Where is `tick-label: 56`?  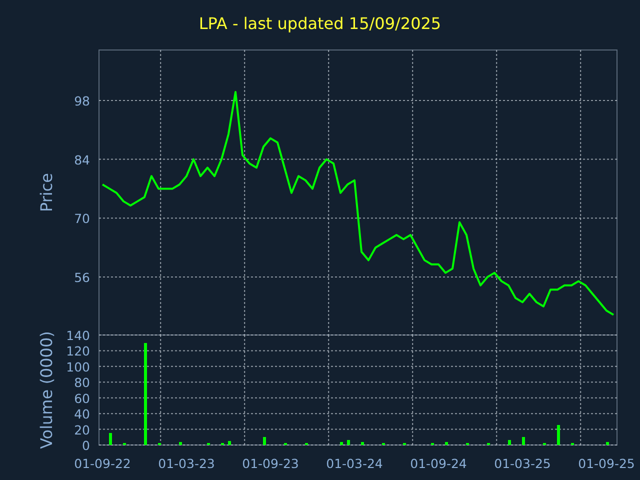 tick-label: 56 is located at coordinates (82, 277).